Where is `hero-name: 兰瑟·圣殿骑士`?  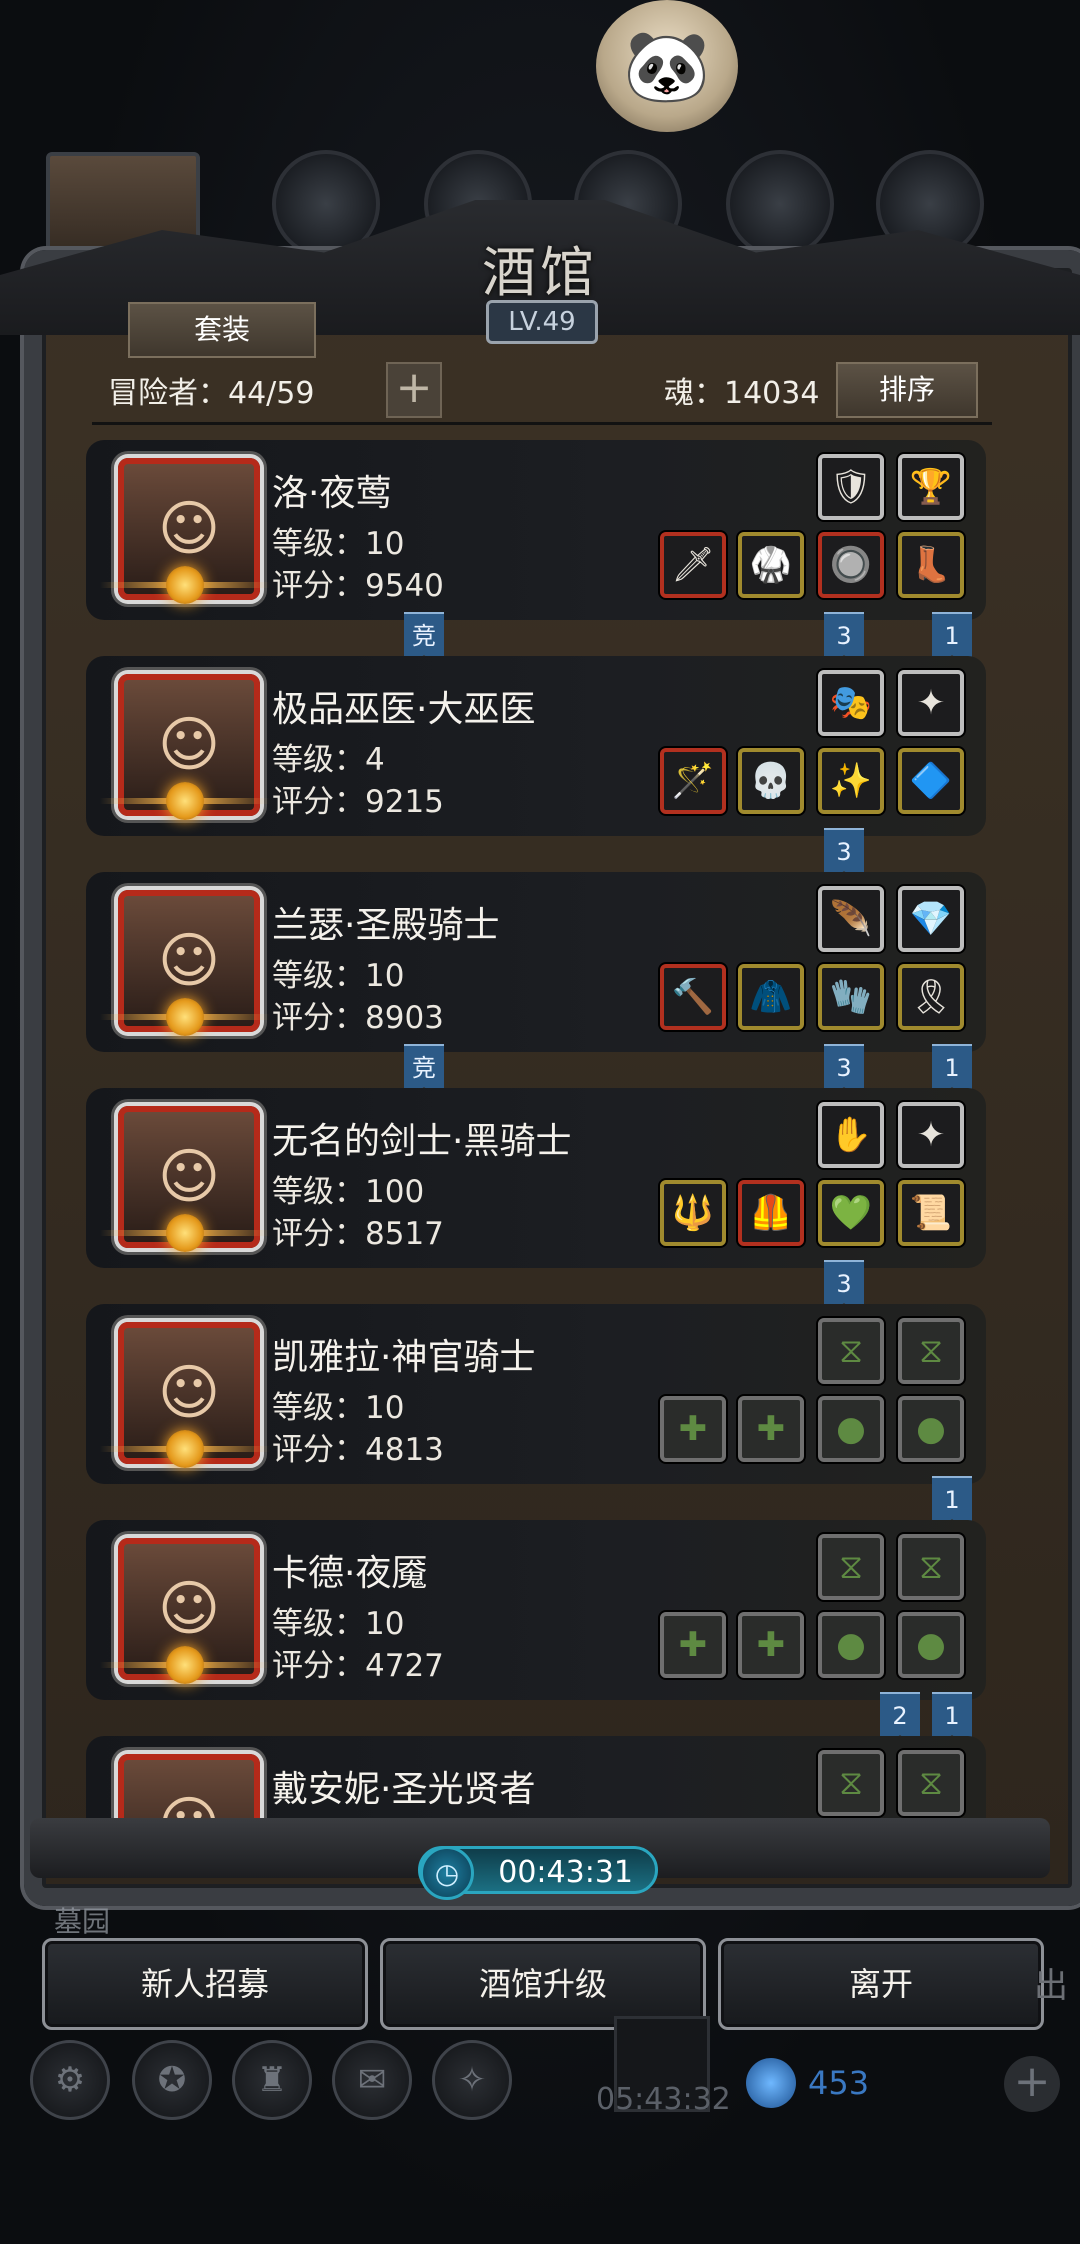
hero-name: 兰瑟·圣殿骑士 is located at coordinates (386, 925).